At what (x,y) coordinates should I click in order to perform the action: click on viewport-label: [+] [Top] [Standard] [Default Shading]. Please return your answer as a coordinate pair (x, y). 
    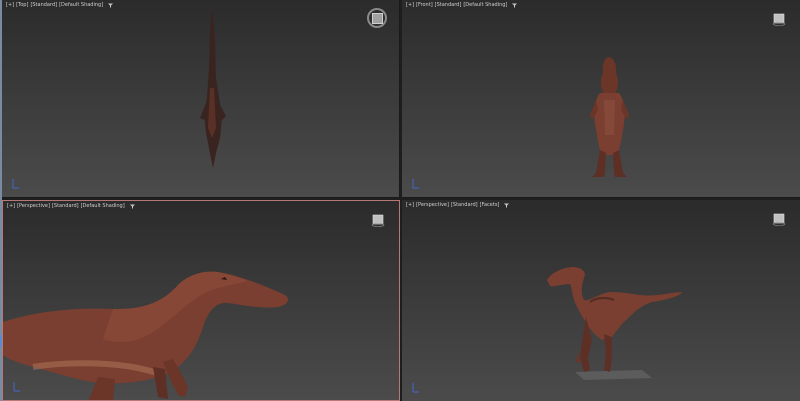
    Looking at the image, I should click on (60, 5).